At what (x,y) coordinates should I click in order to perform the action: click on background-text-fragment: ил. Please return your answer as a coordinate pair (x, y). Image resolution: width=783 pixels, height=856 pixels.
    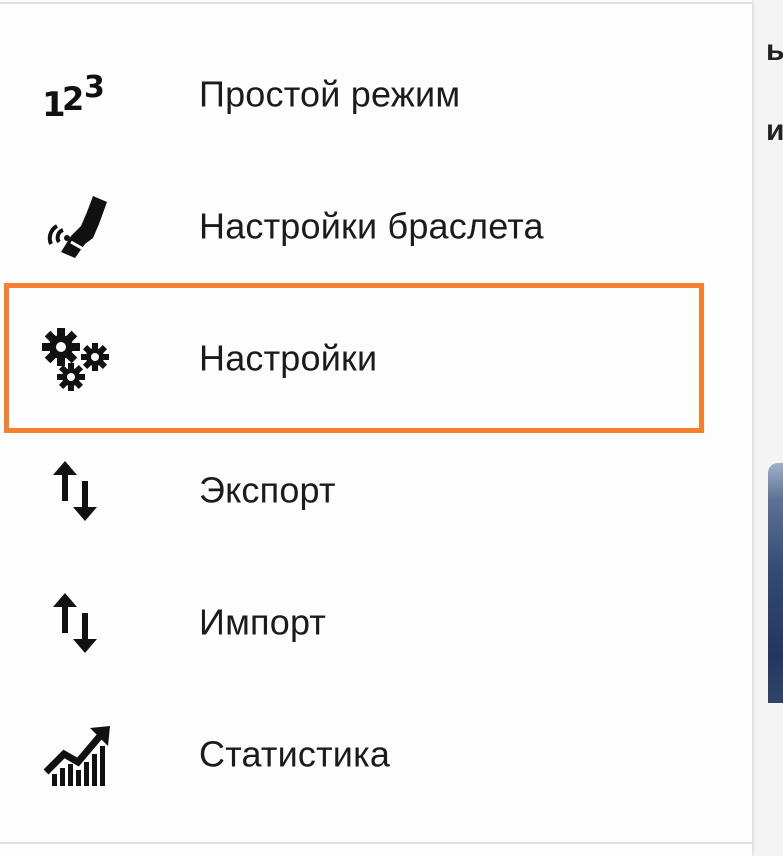
    Looking at the image, I should click on (774, 130).